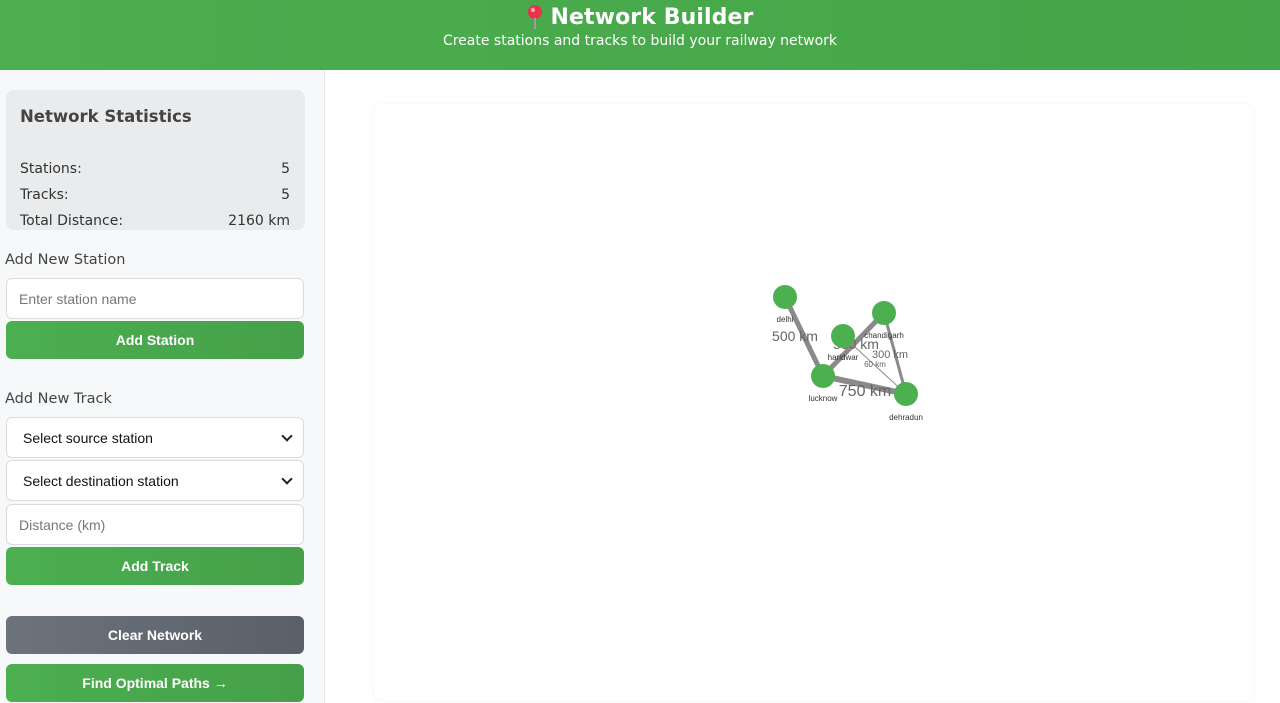 Image resolution: width=1280 pixels, height=703 pixels. What do you see at coordinates (865, 391) in the screenshot?
I see `track-label: 750 km` at bounding box center [865, 391].